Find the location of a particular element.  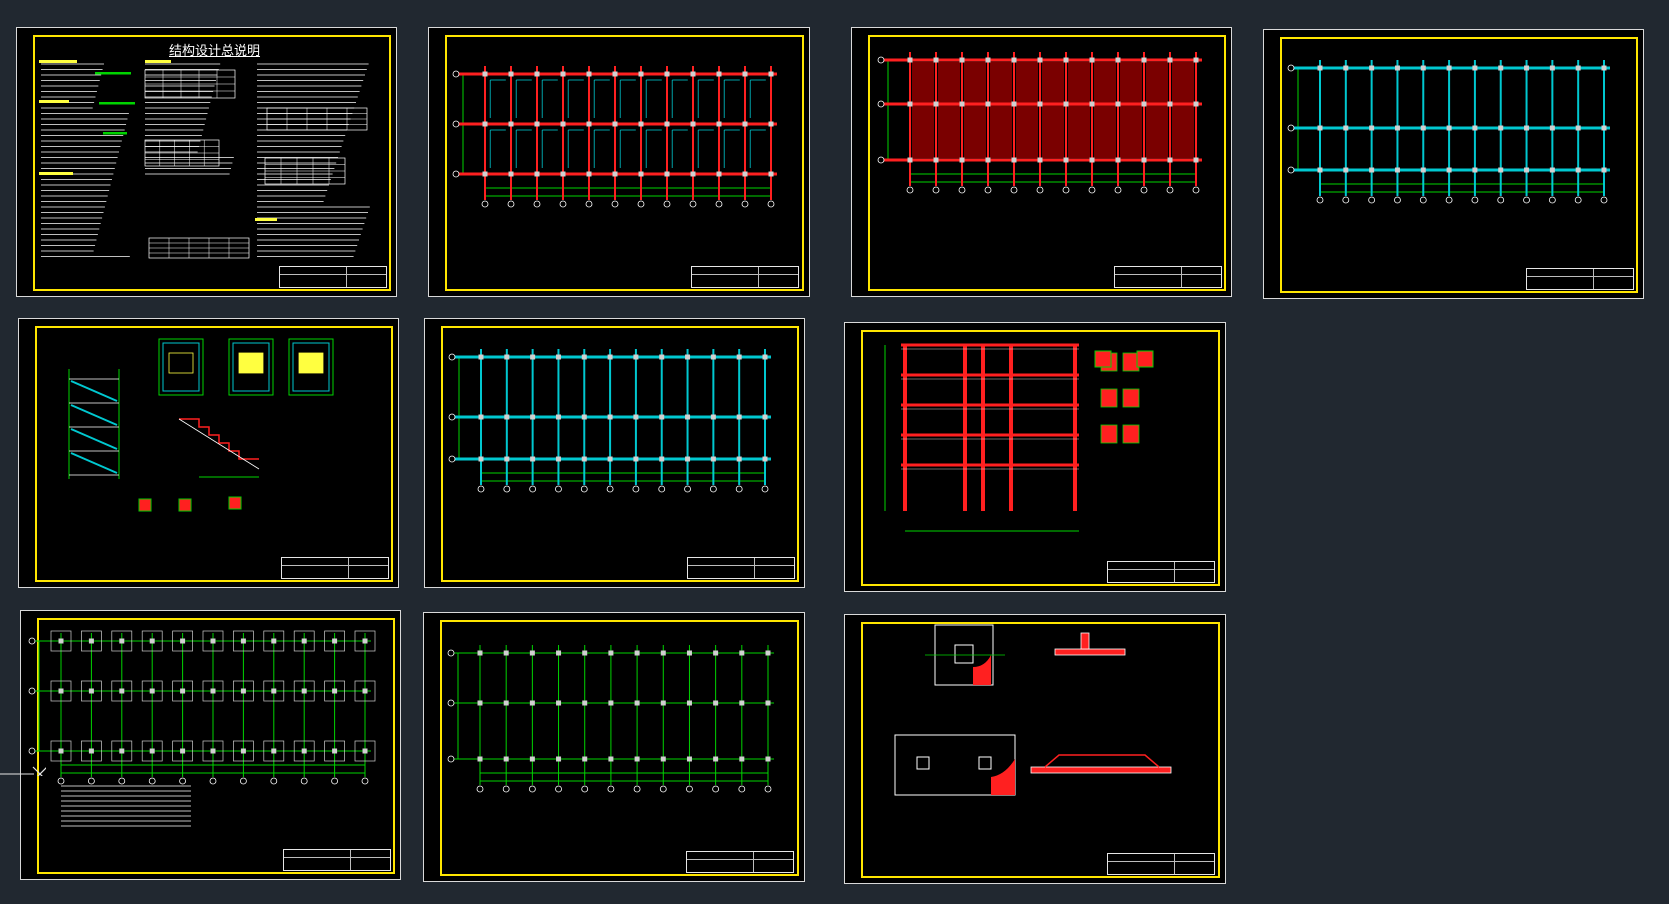

crosshair-cursor-icon is located at coordinates (23, 771).